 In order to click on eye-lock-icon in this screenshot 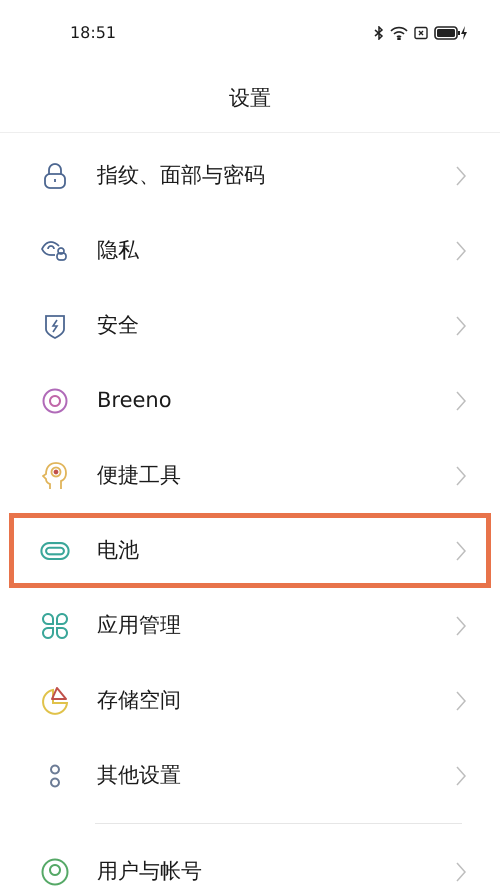, I will do `click(55, 250)`.